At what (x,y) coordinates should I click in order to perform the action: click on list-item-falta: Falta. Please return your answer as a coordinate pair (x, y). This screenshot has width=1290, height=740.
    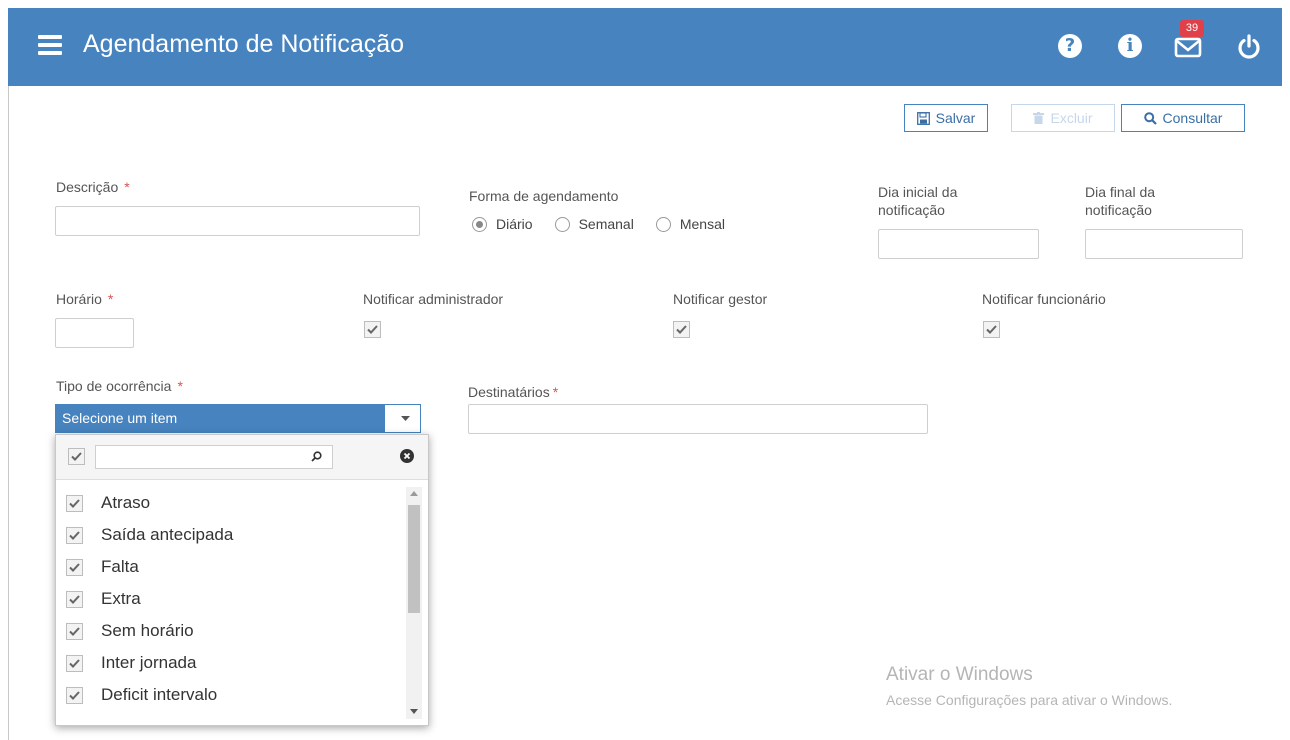
    Looking at the image, I should click on (102, 567).